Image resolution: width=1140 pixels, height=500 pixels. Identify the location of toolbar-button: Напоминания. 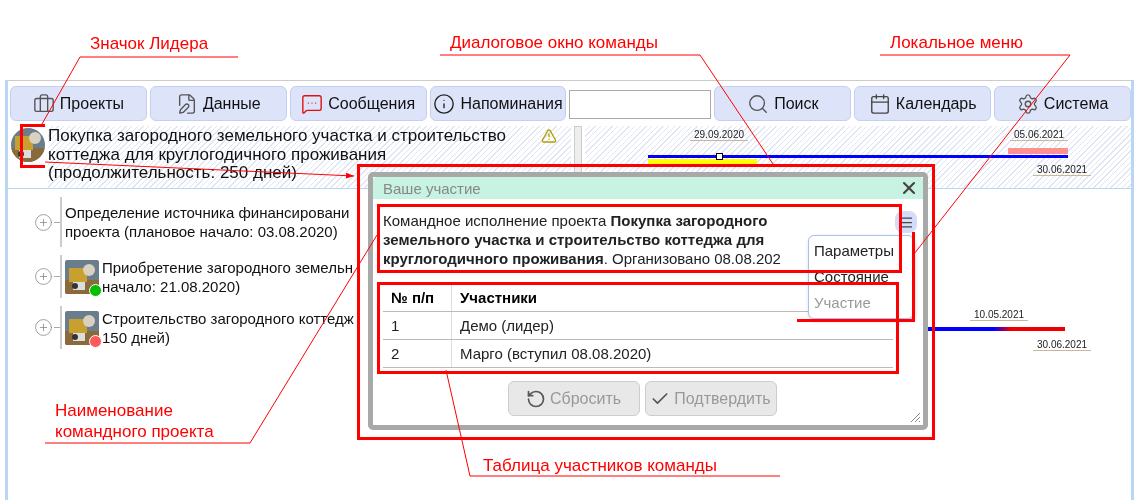
(498, 103).